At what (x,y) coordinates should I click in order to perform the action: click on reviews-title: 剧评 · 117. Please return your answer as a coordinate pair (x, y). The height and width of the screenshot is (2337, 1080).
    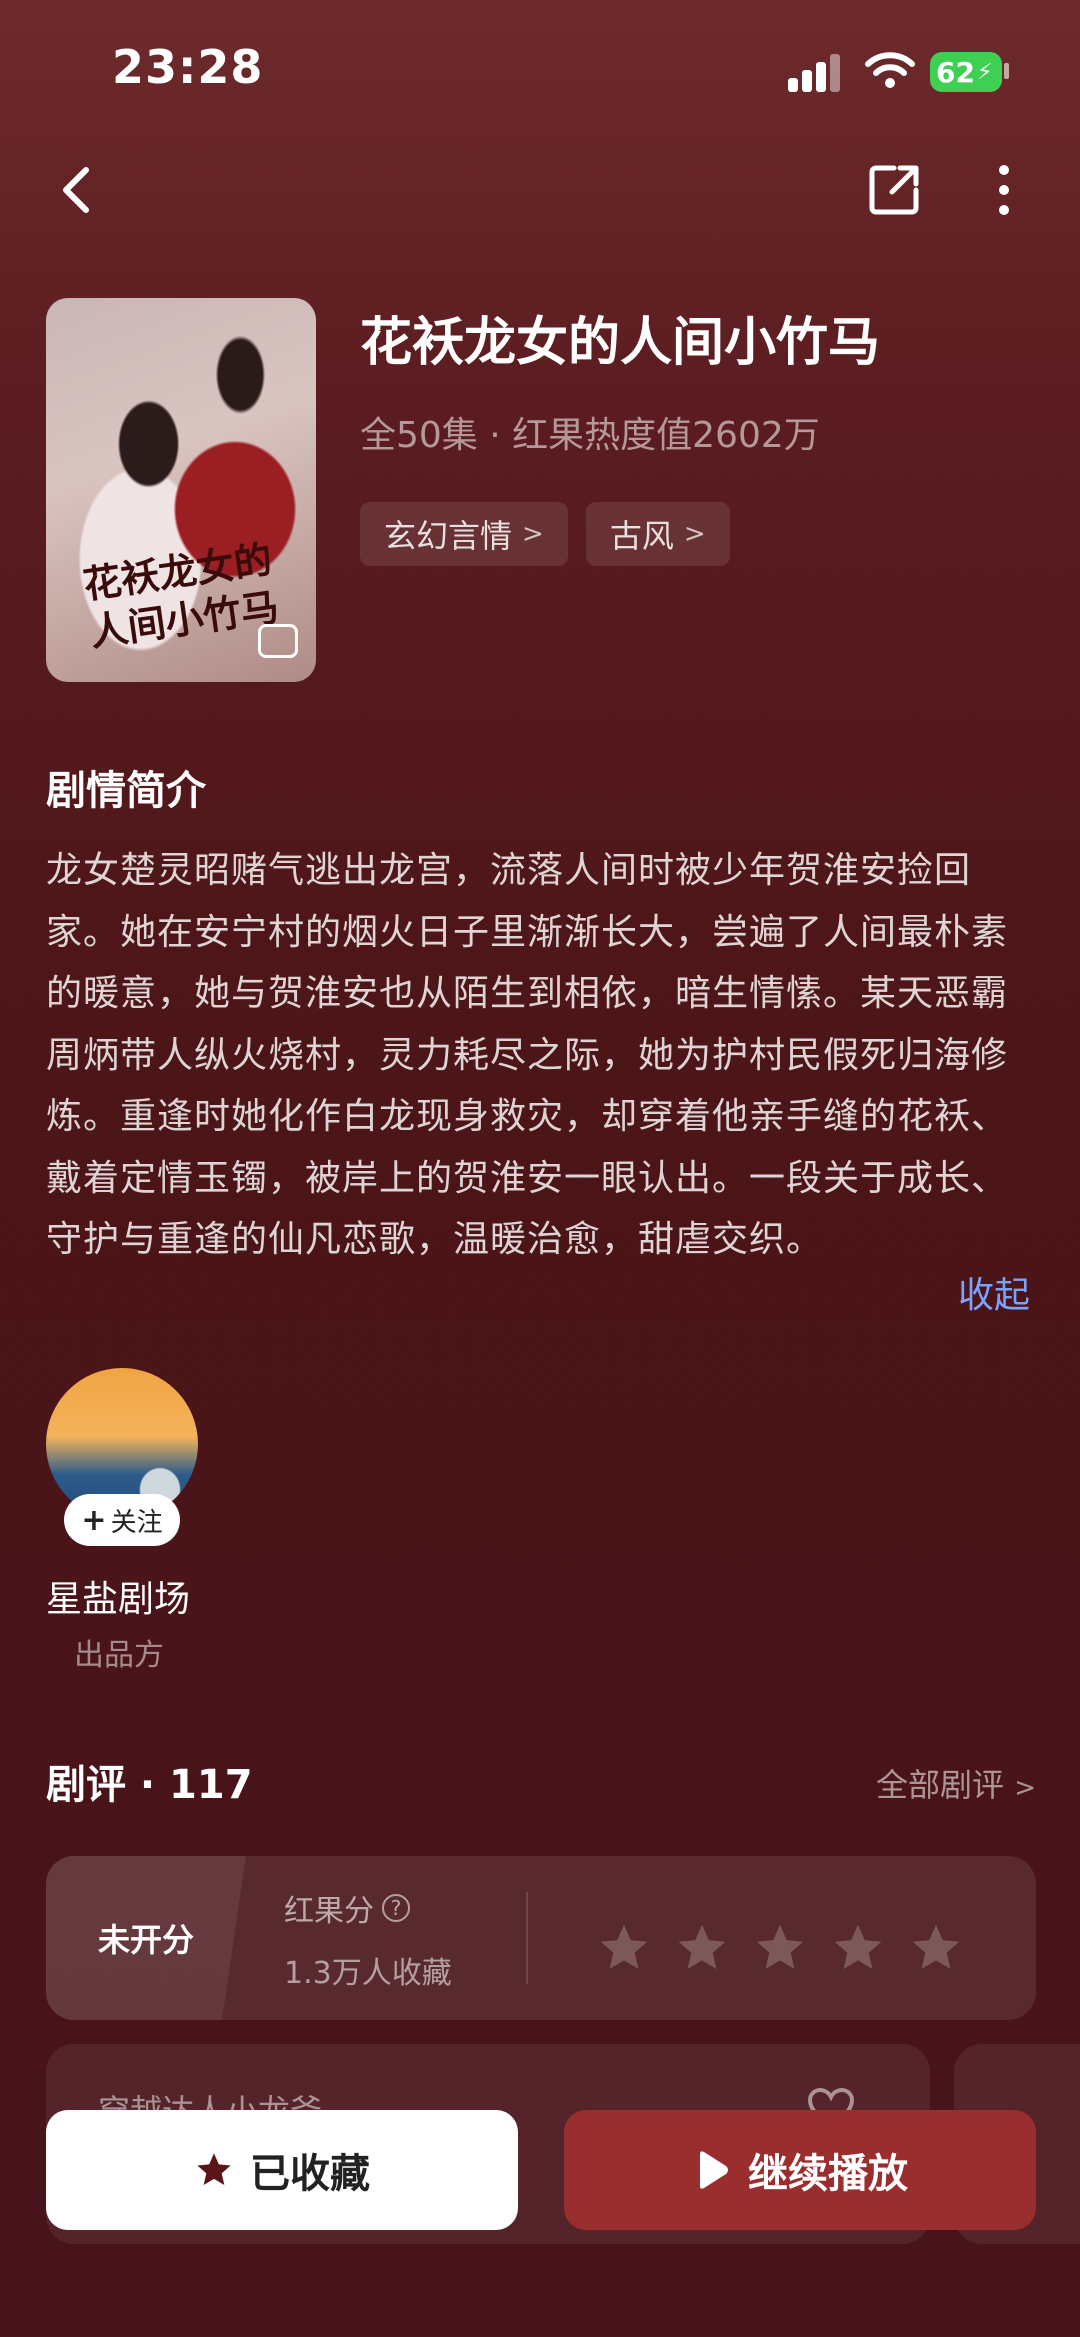
    Looking at the image, I should click on (149, 1785).